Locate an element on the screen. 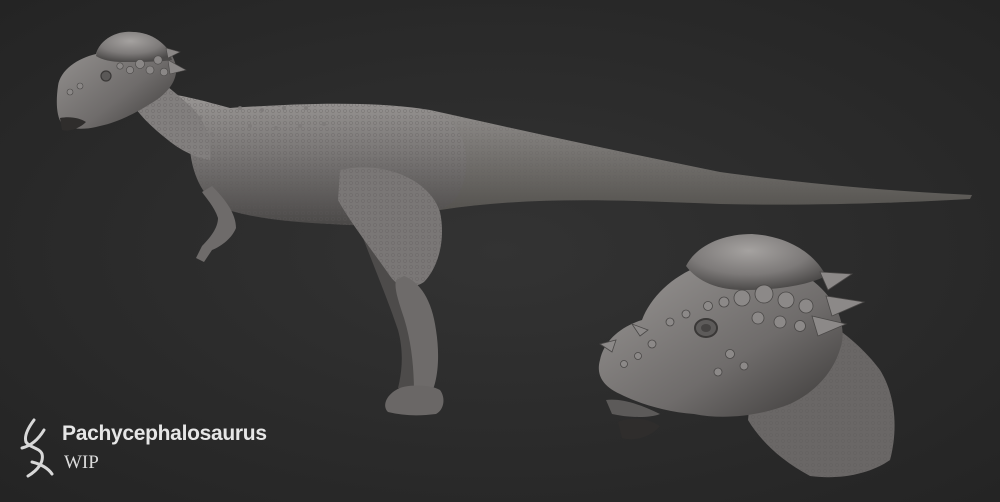  caption-title: Pachycephalosaurus is located at coordinates (164, 433).